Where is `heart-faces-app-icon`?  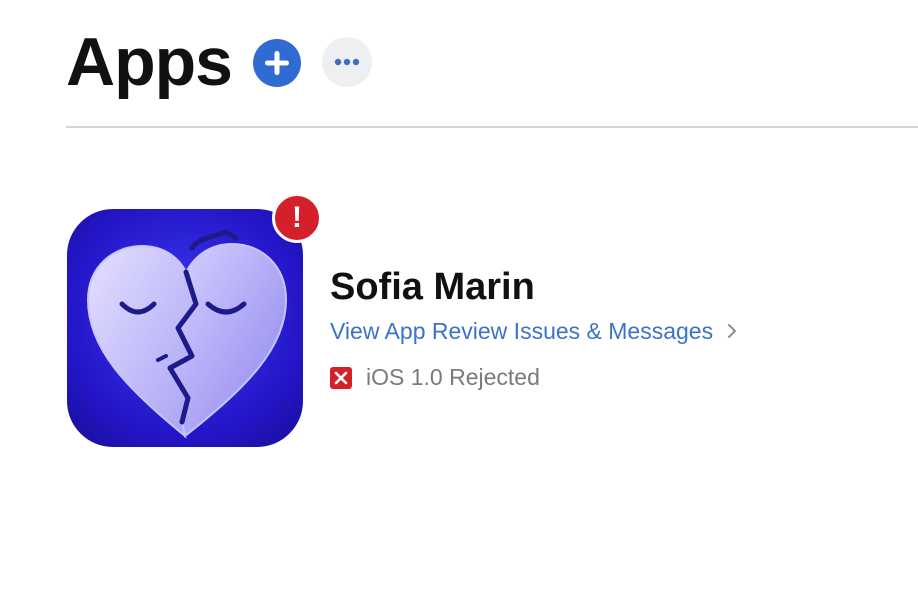 heart-faces-app-icon is located at coordinates (185, 328).